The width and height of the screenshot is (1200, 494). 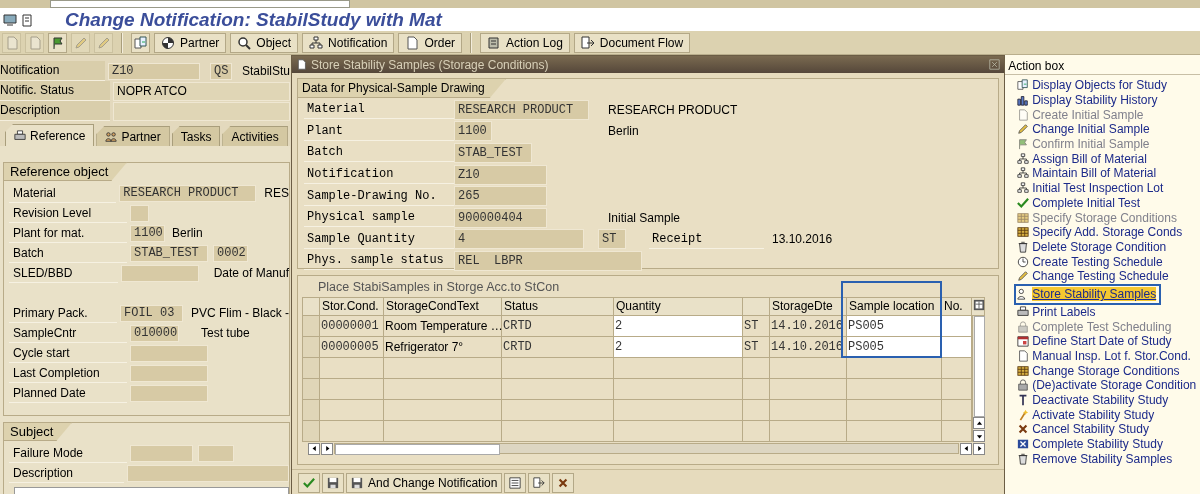 I want to click on display-field: 4, so click(x=519, y=239).